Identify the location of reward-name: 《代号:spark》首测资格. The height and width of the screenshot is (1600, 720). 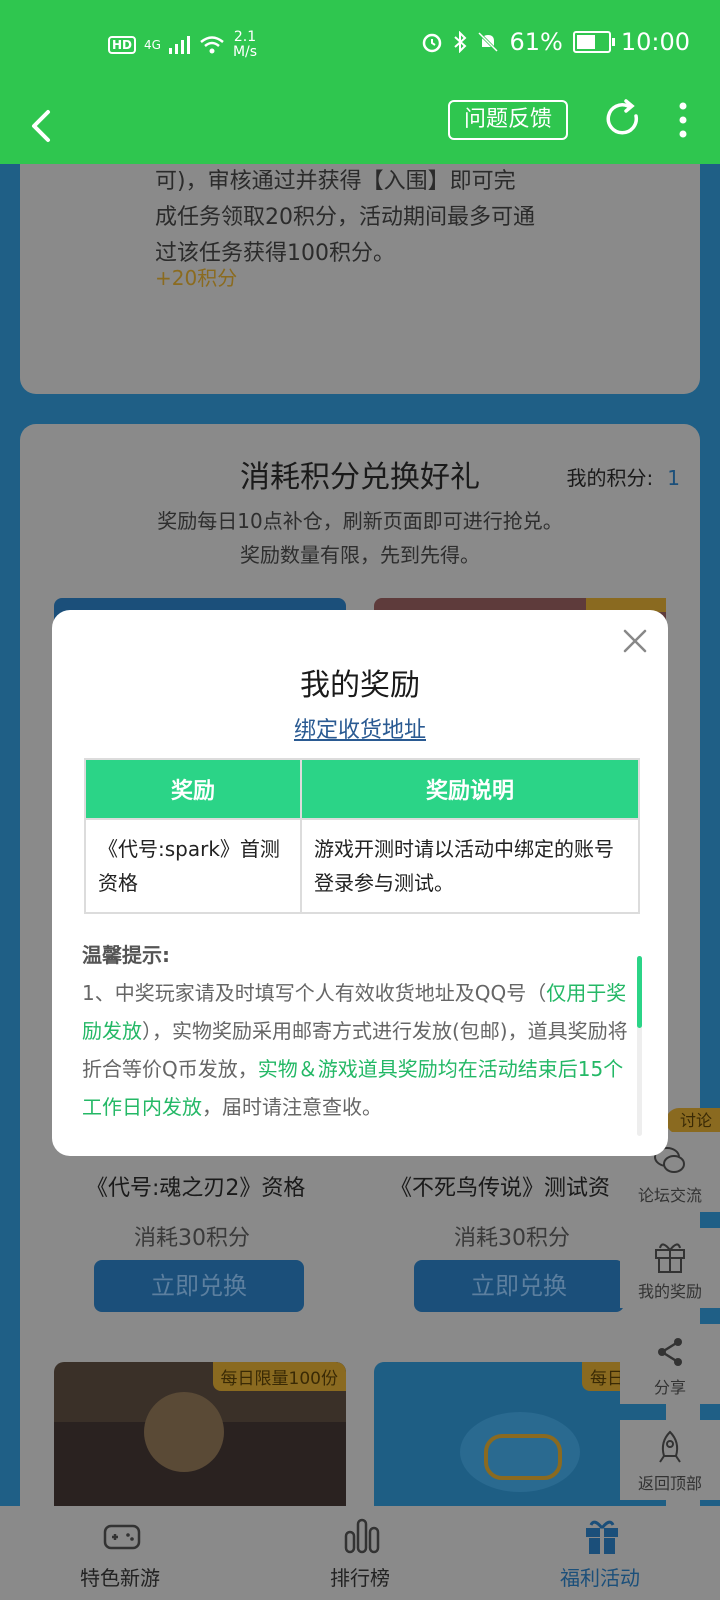
(193, 866).